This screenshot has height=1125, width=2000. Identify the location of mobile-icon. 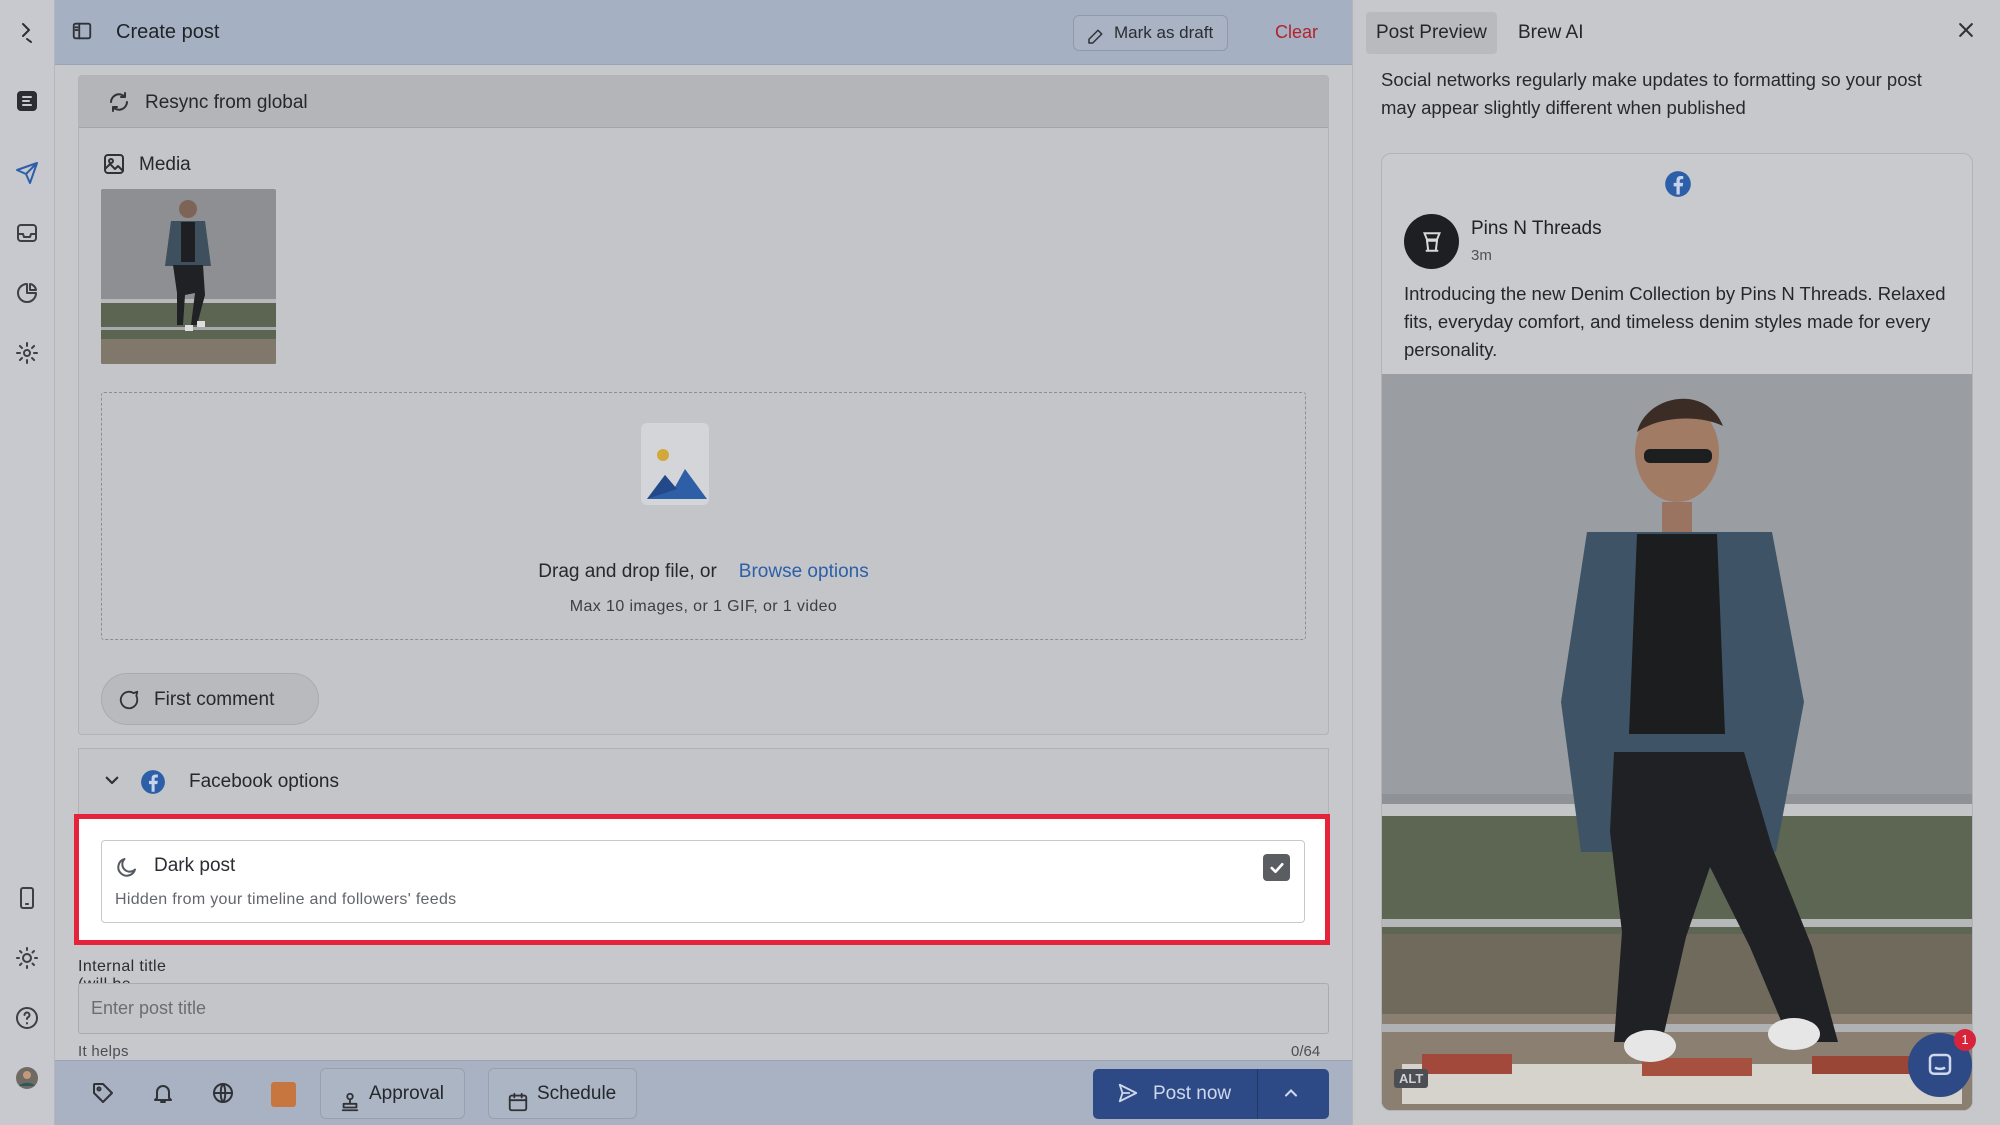
(27, 898).